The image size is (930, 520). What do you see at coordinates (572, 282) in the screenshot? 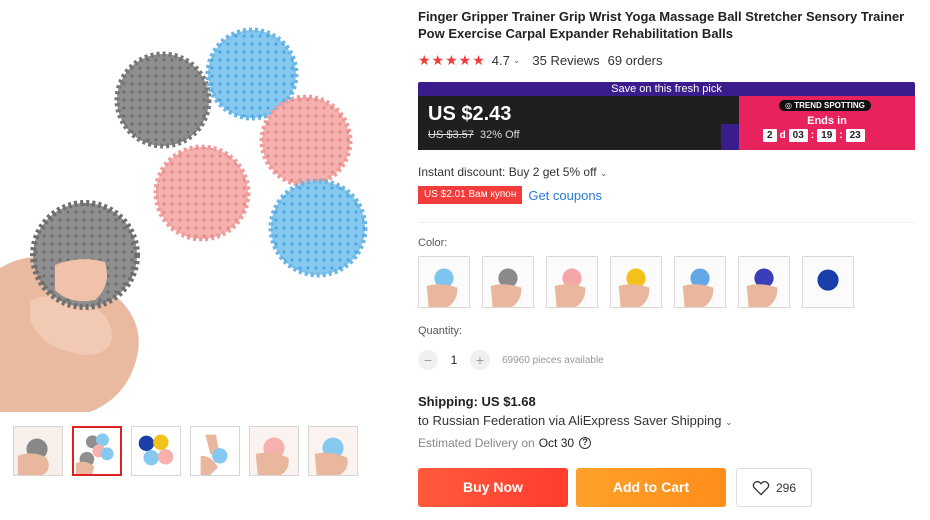
I see `color-swatch-pink` at bounding box center [572, 282].